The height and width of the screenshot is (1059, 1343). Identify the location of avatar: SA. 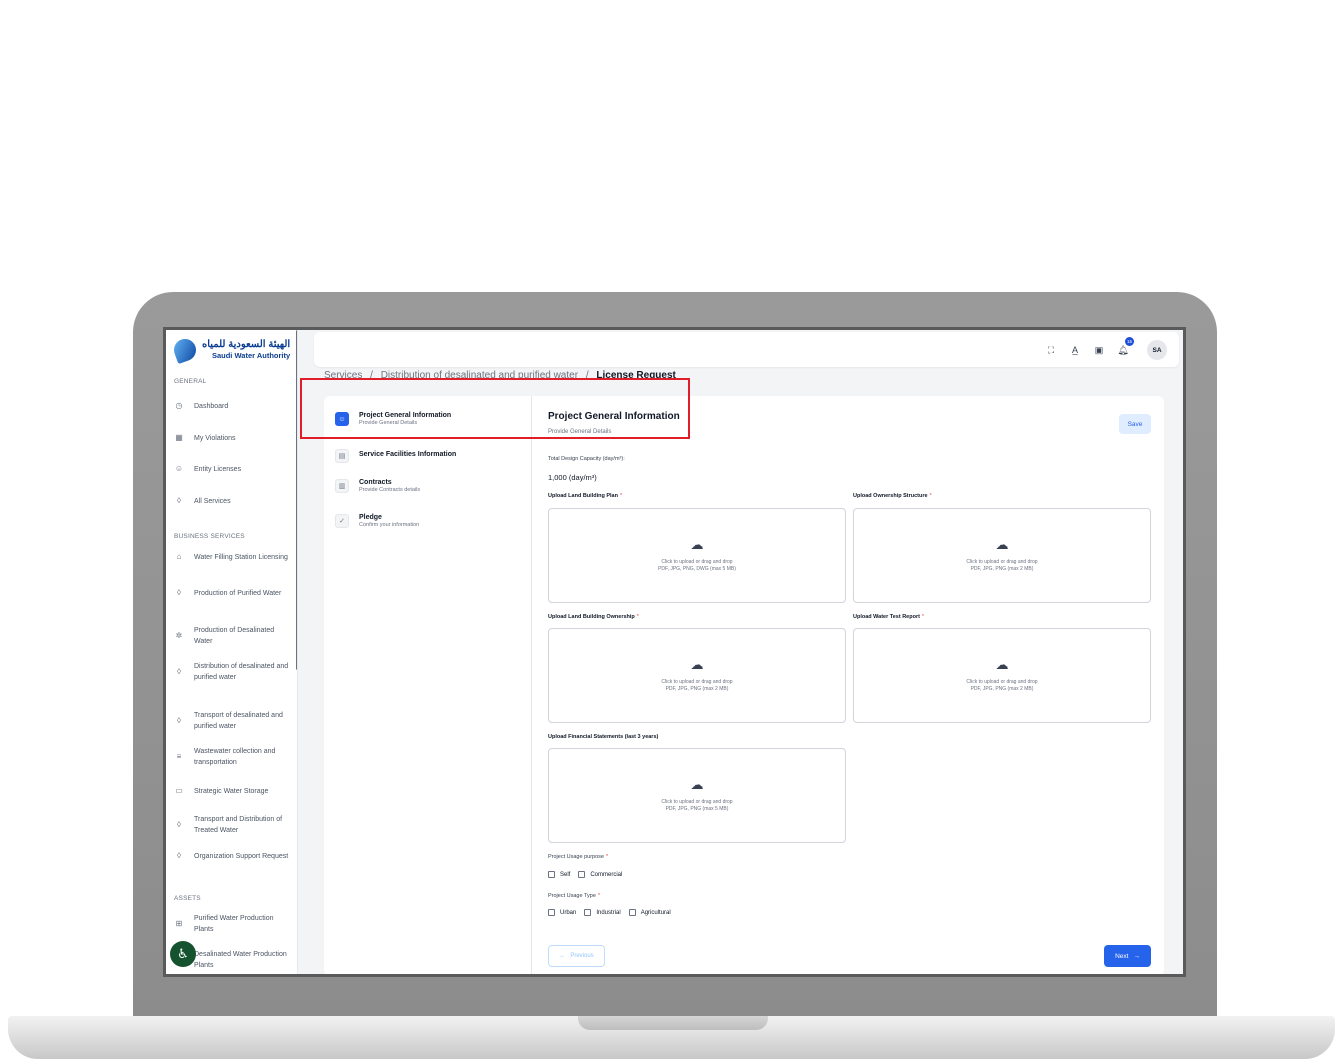
(1157, 350).